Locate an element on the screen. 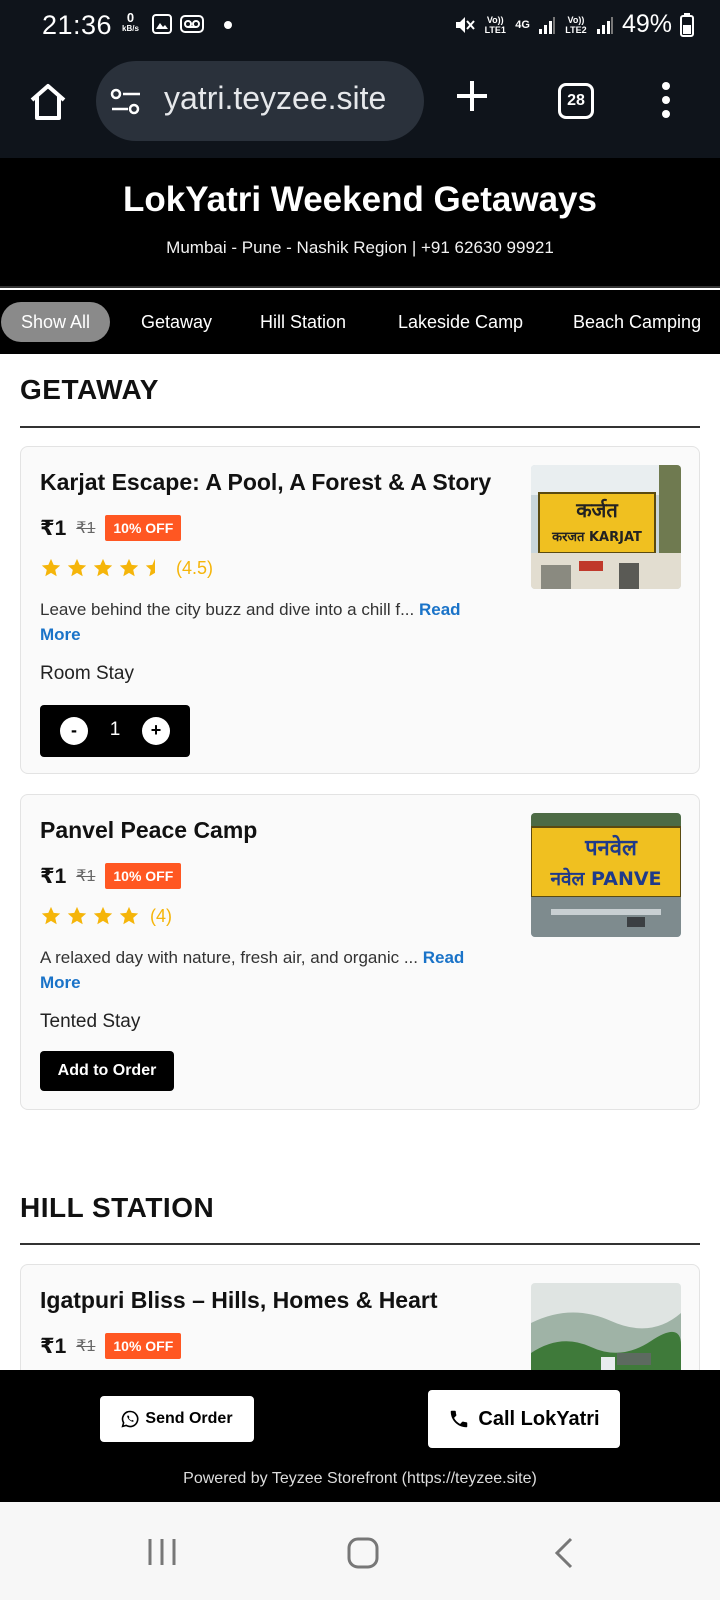 The width and height of the screenshot is (720, 1600). product-image: पनवेल नवेल PANVE is located at coordinates (606, 875).